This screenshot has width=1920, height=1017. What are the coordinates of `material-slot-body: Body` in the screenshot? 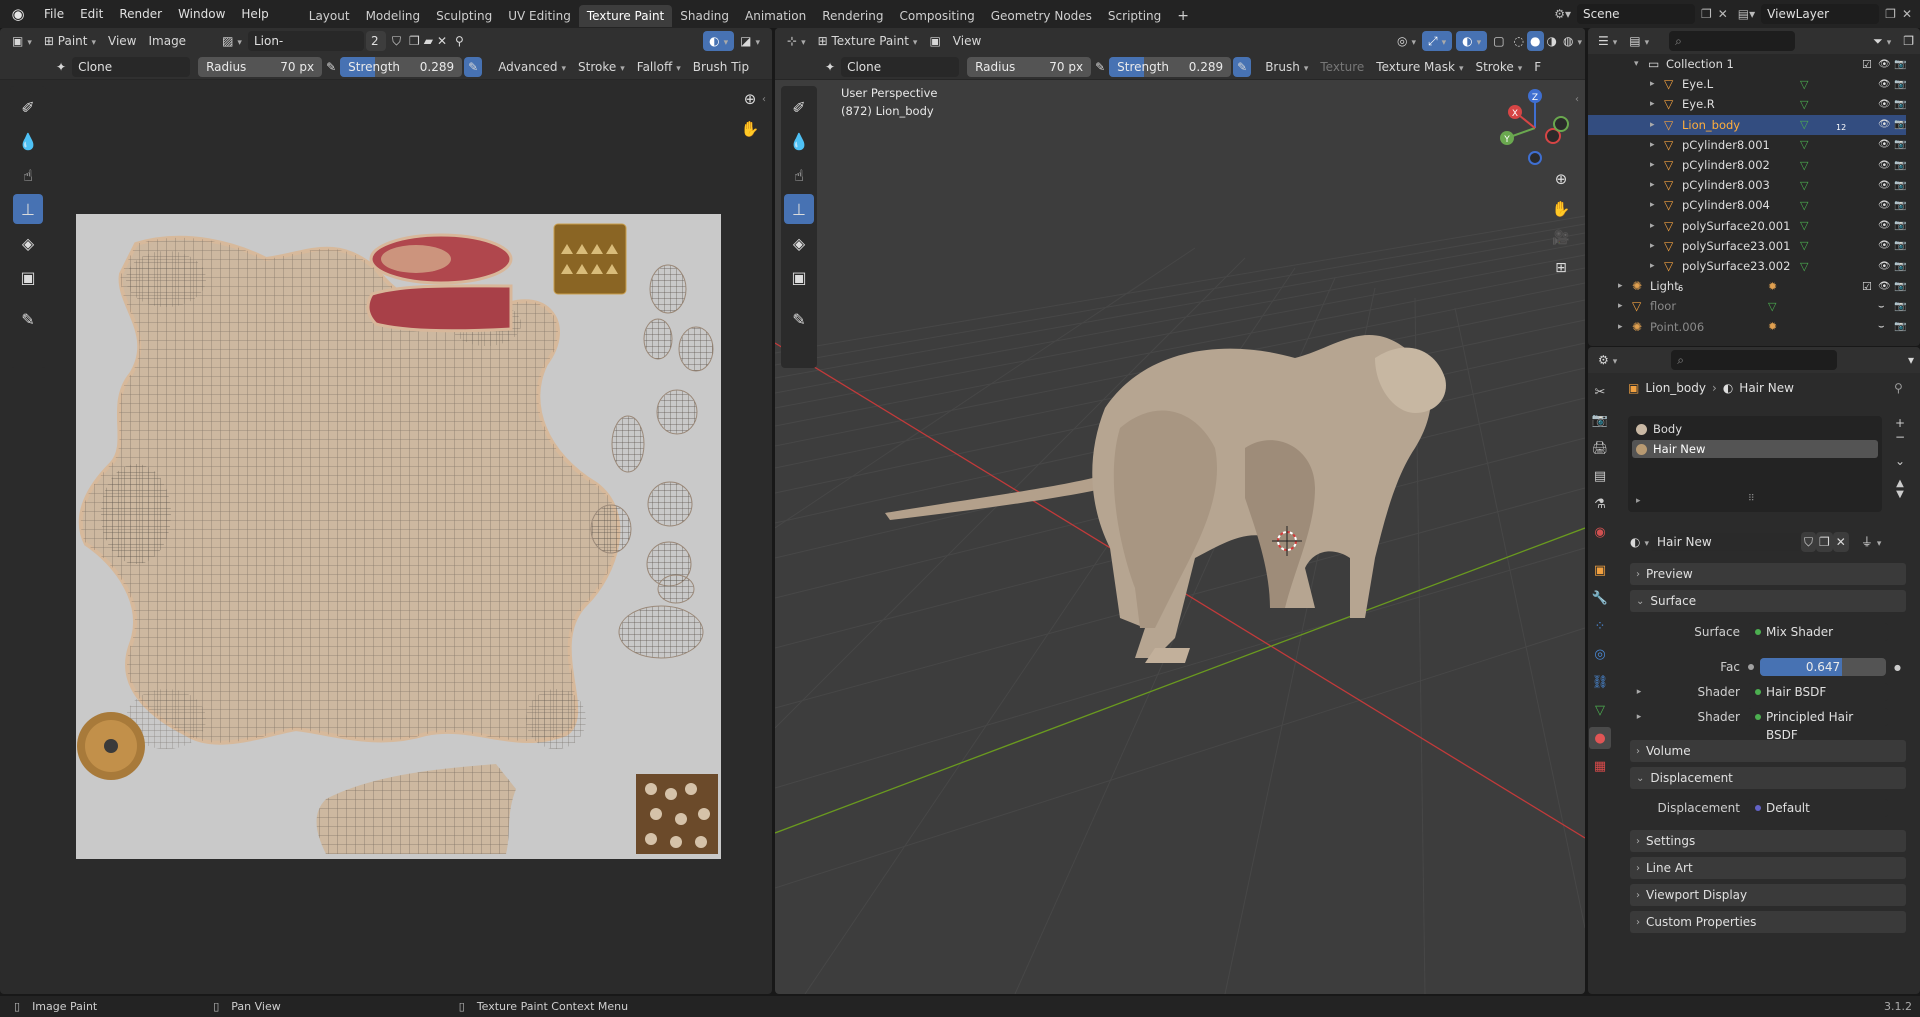 It's located at (1755, 429).